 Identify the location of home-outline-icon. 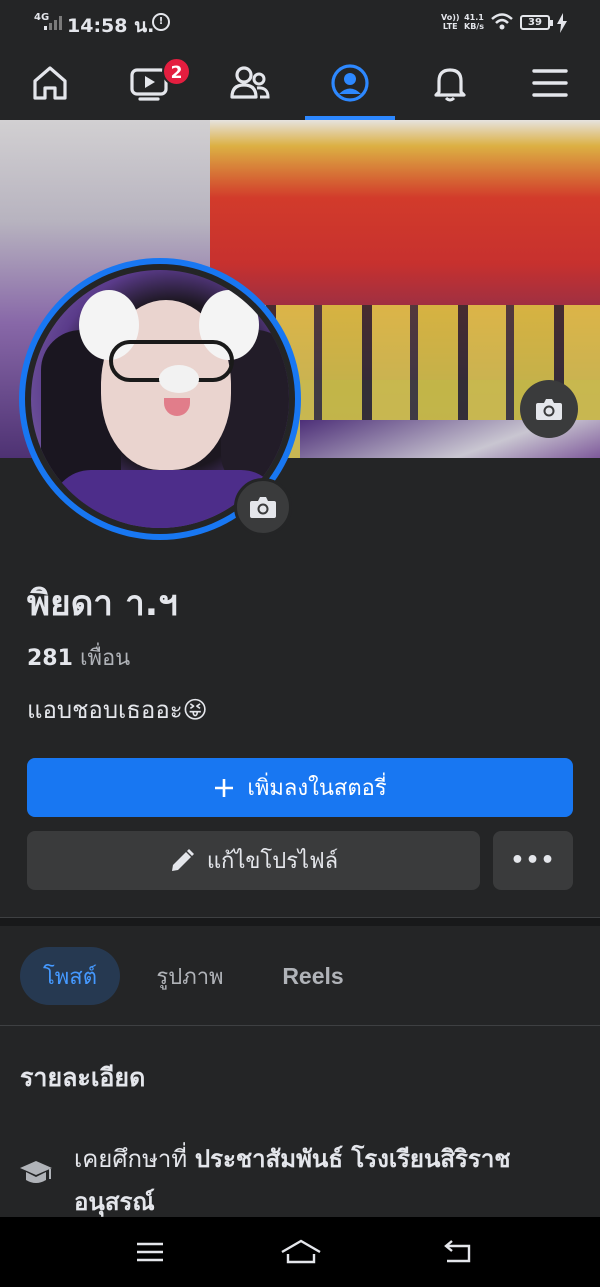
(301, 1251).